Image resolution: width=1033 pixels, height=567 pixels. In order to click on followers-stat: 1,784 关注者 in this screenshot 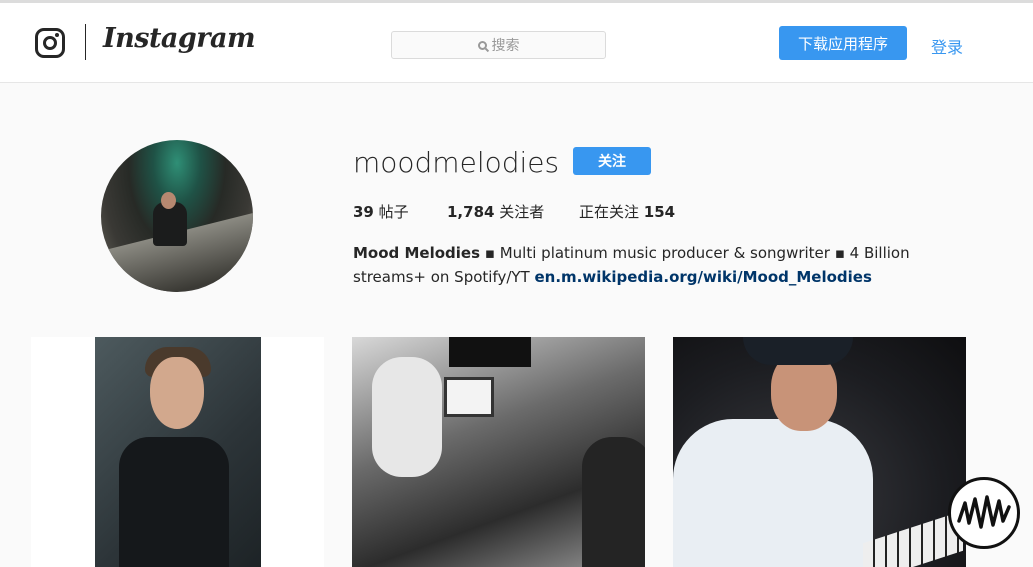, I will do `click(495, 211)`.